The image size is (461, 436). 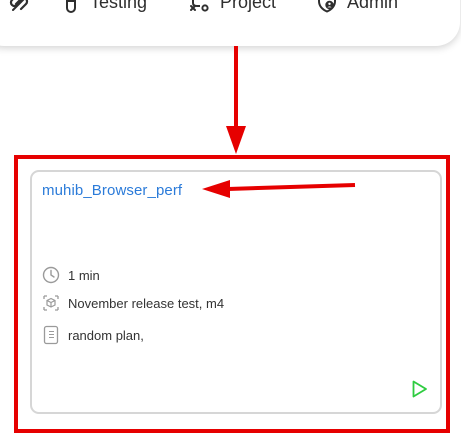 I want to click on link-logo-icon, so click(x=19, y=7).